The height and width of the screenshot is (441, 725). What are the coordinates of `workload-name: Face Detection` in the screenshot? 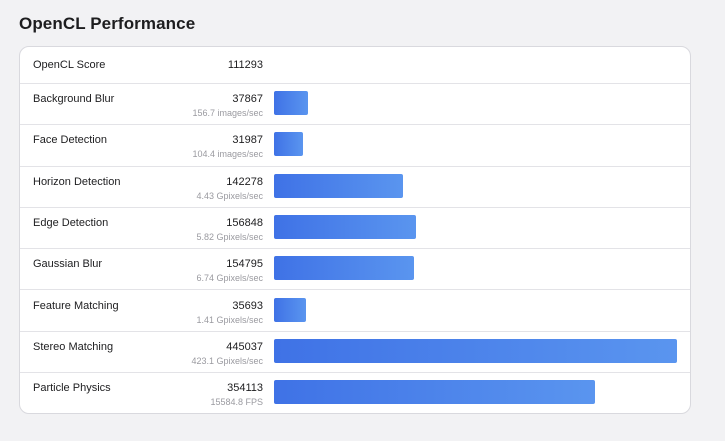 It's located at (70, 140).